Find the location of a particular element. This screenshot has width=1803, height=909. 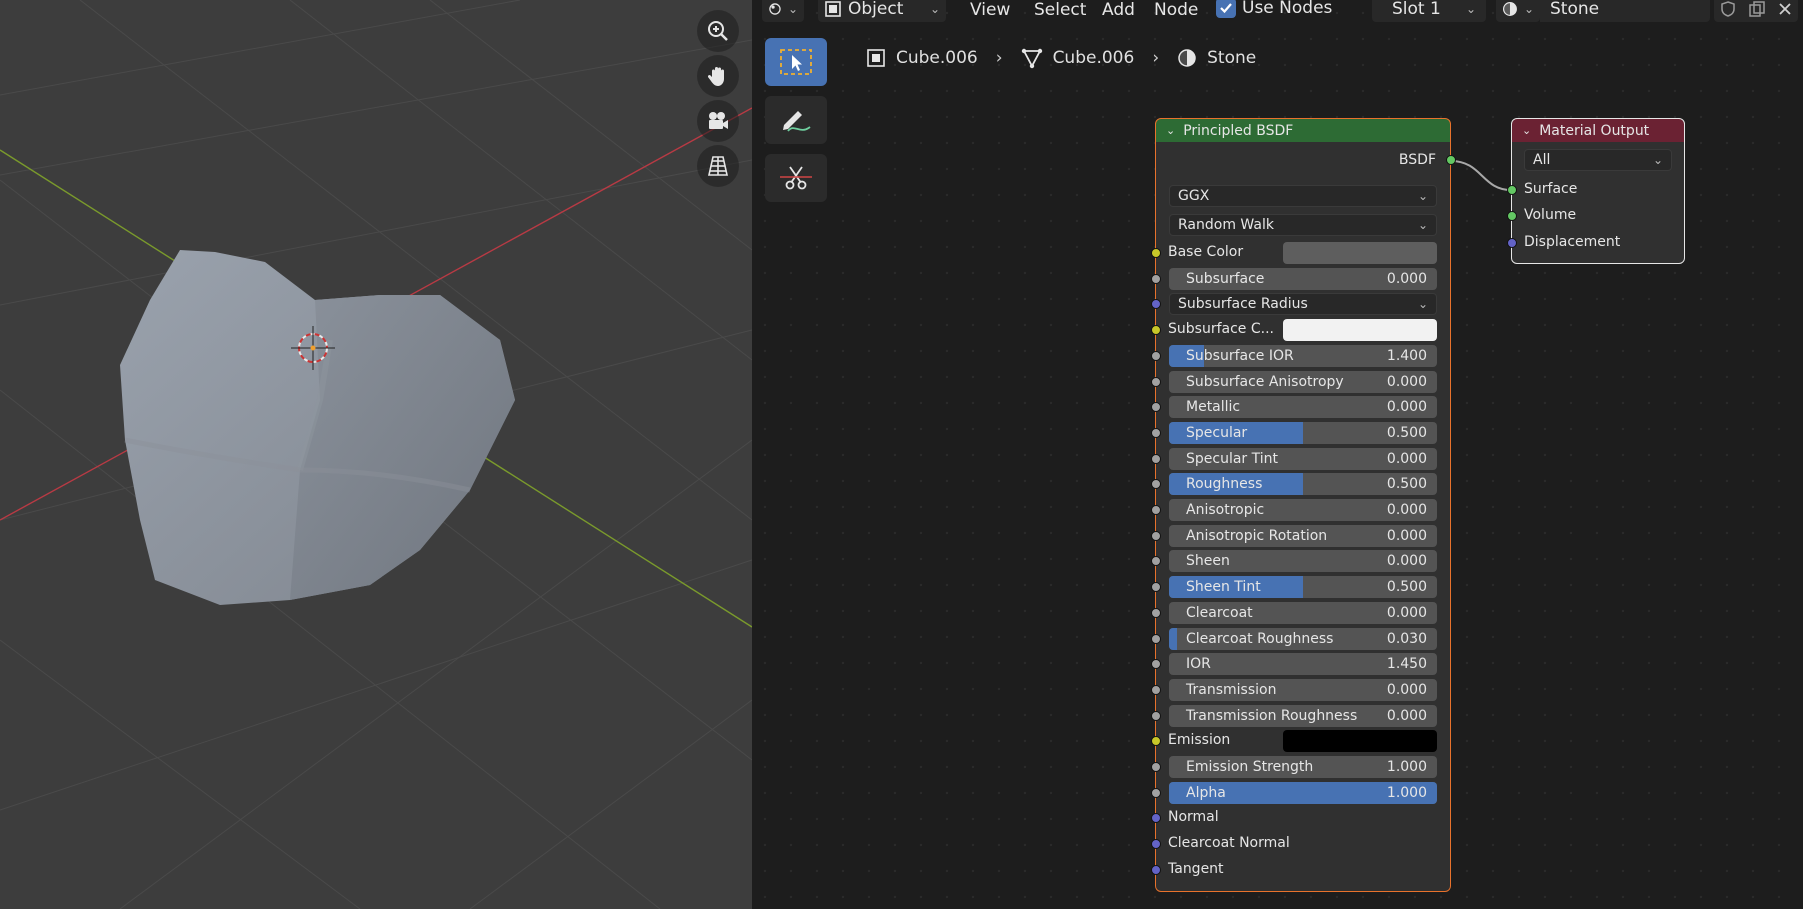

transmission-value: 0.000 is located at coordinates (1406, 690).